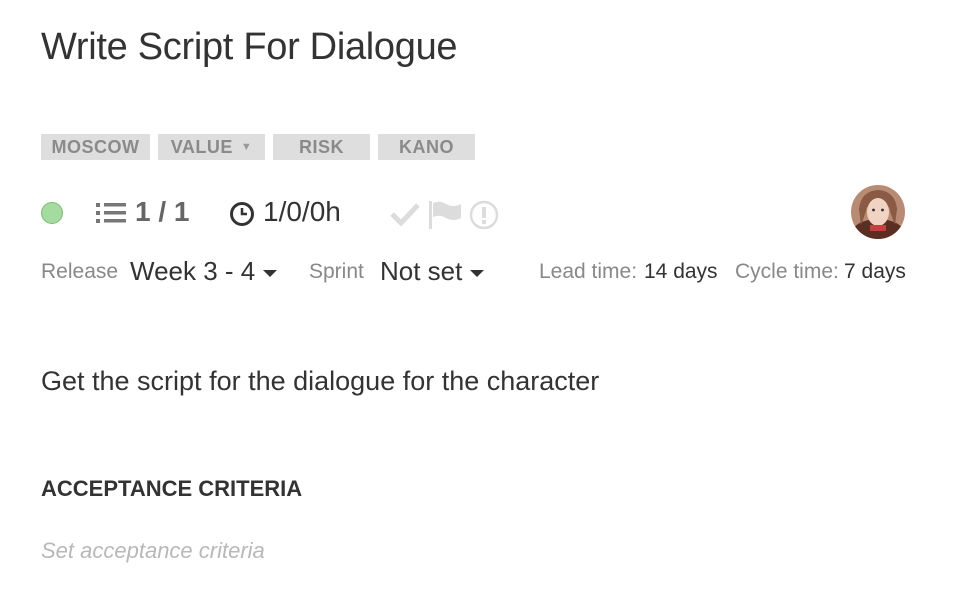 This screenshot has width=960, height=614. Describe the element at coordinates (421, 271) in the screenshot. I see `sprint-value: Not set` at that location.